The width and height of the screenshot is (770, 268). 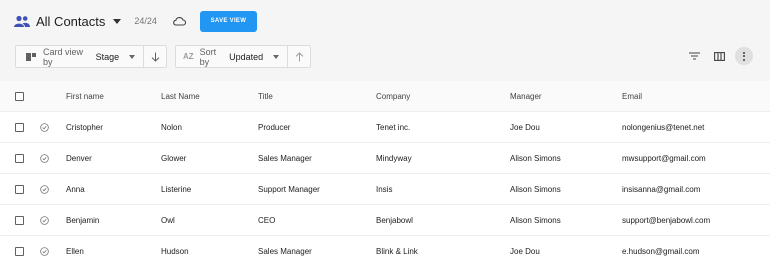 What do you see at coordinates (393, 96) in the screenshot?
I see `column-header-company: Company` at bounding box center [393, 96].